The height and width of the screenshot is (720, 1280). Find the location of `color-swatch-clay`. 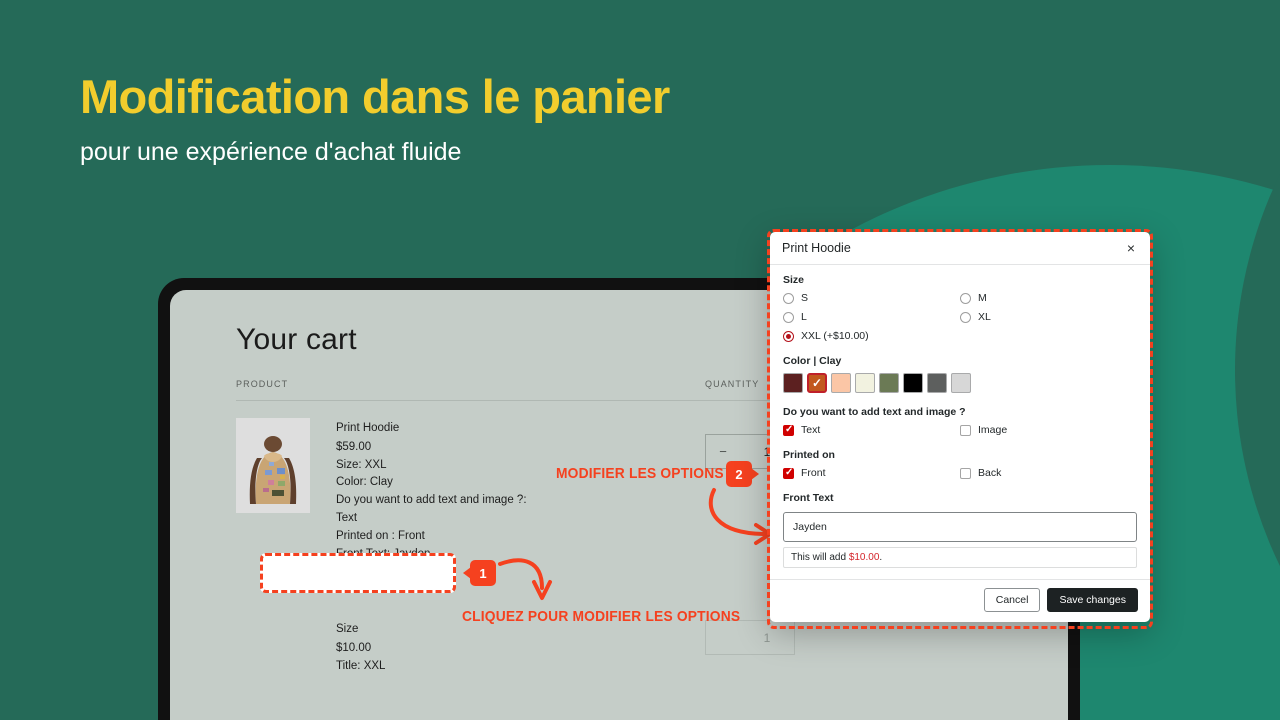

color-swatch-clay is located at coordinates (817, 383).